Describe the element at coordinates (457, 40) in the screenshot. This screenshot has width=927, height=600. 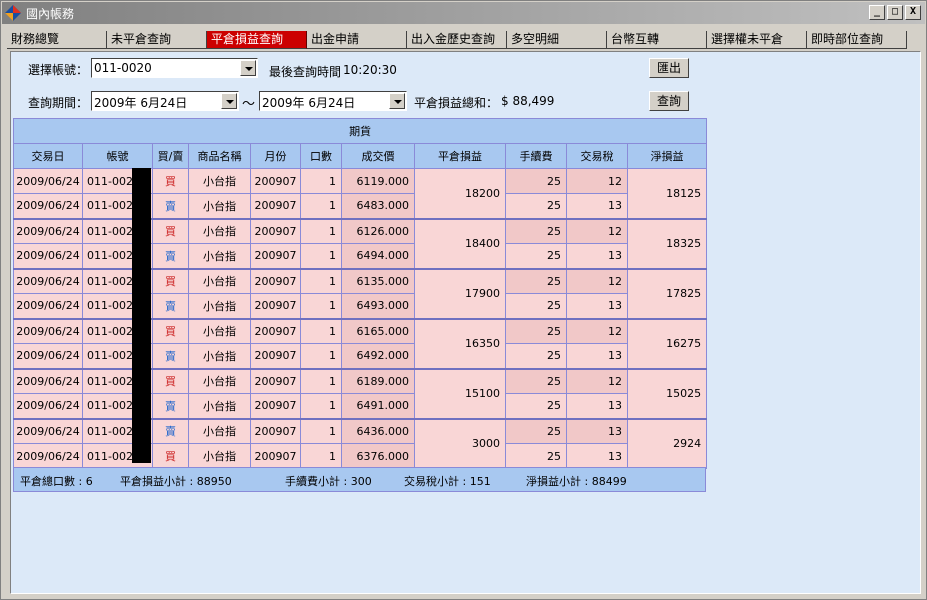
I see `tab-deposit-history: 出入金歷史查詢` at that location.